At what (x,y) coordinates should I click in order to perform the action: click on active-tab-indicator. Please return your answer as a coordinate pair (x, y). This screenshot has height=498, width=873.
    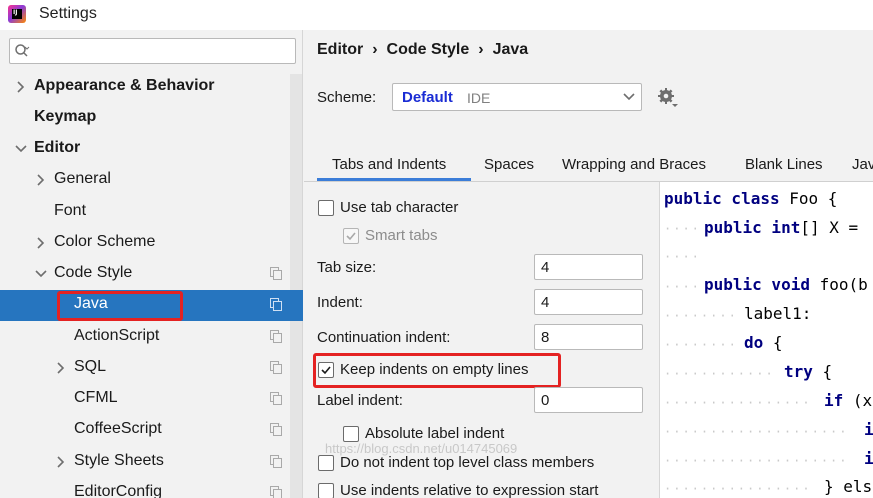
    Looking at the image, I should click on (394, 179).